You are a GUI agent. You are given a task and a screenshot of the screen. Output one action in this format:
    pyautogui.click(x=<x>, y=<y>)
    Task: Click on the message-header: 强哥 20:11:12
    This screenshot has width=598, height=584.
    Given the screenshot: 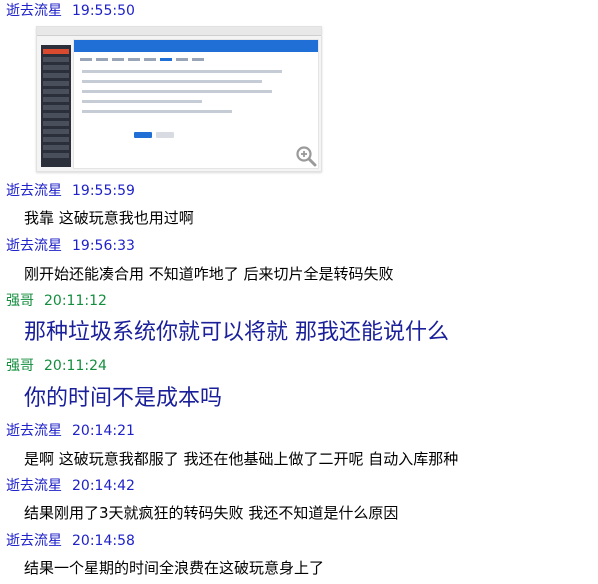 What is the action you would take?
    pyautogui.click(x=56, y=301)
    